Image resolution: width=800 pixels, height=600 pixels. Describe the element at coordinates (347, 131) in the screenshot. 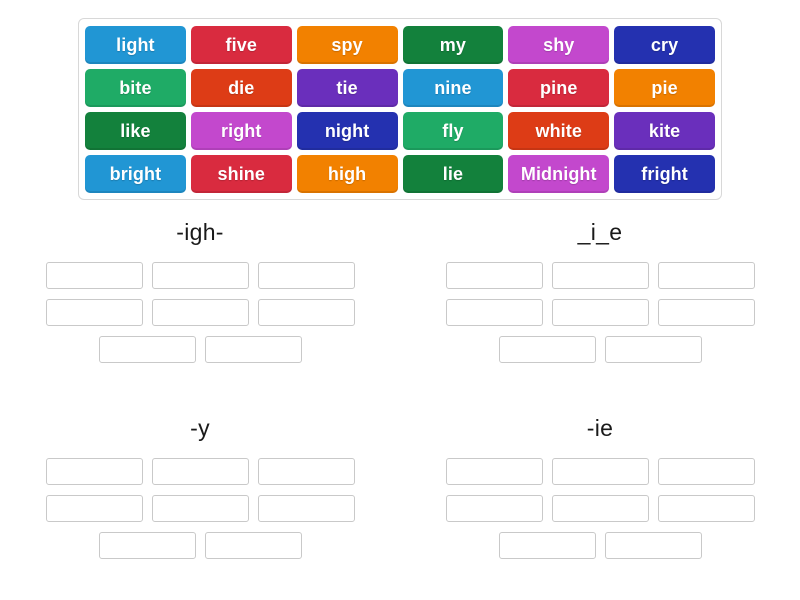

I see `word-tile: night` at that location.